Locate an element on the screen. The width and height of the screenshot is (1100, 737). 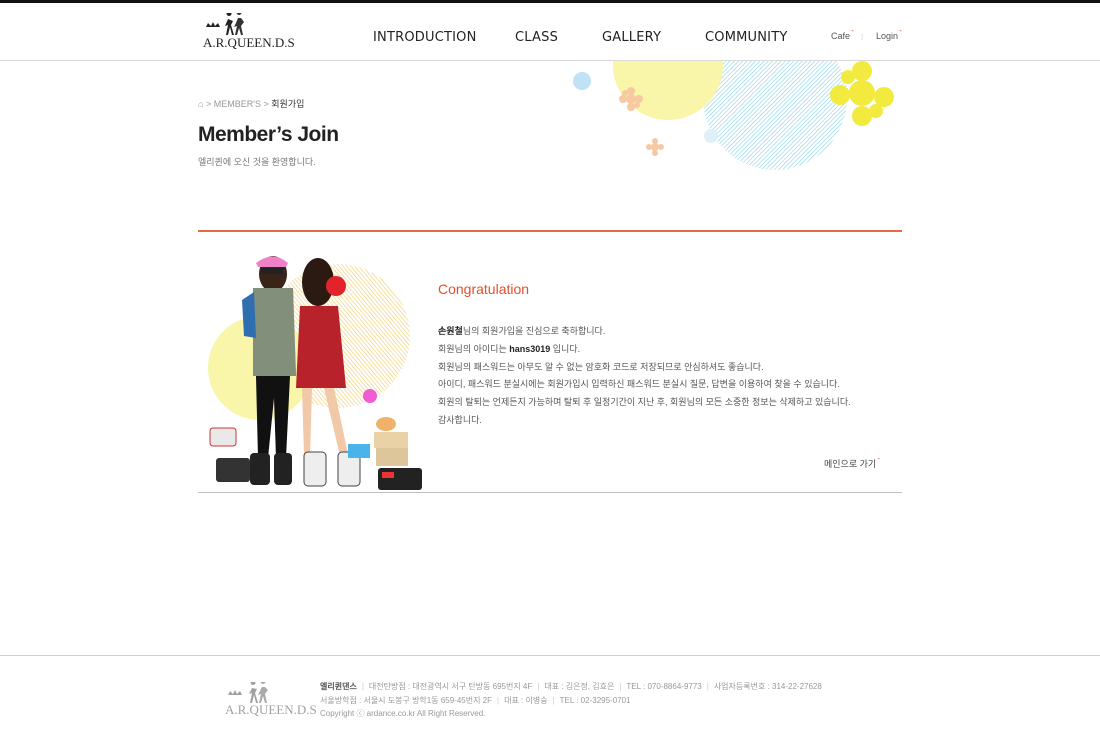
breadcrumb-current: 회원가입 is located at coordinates (288, 104).